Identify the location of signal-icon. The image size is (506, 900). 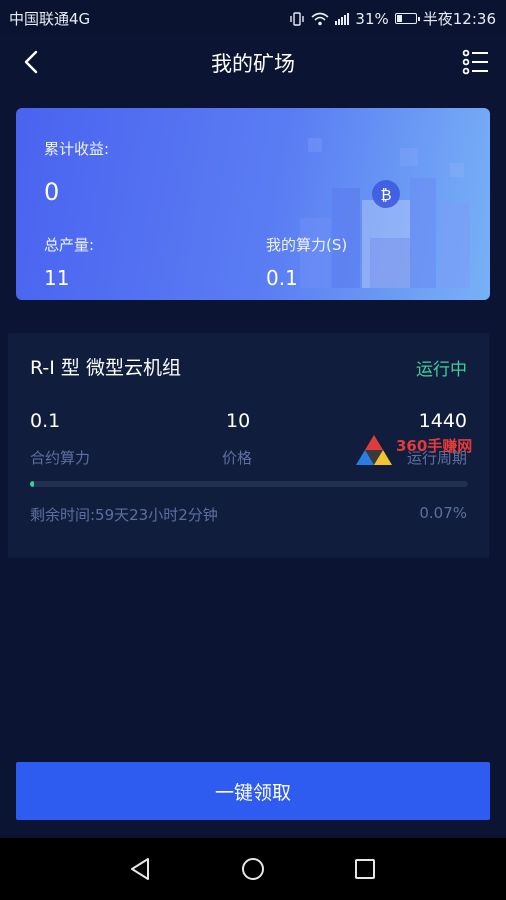
(342, 18).